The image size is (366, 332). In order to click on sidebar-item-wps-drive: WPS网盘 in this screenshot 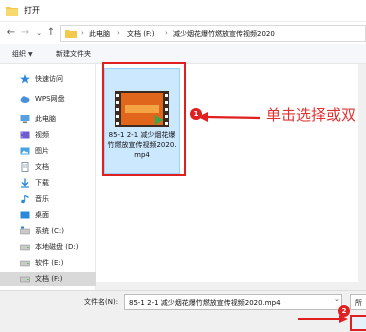, I will do `click(48, 99)`.